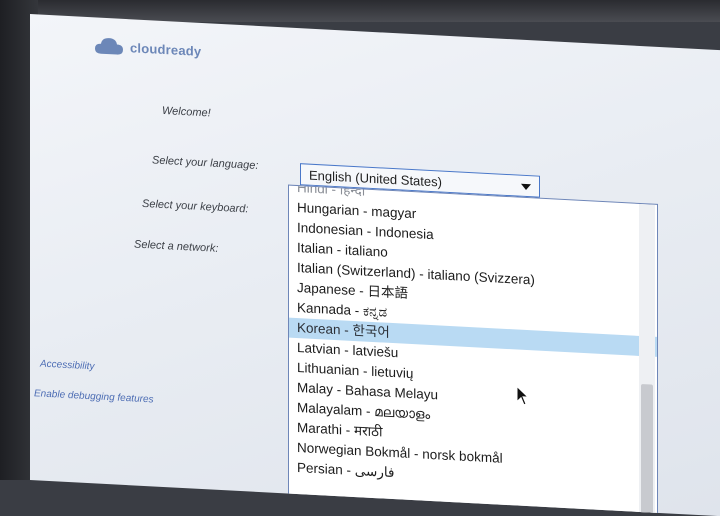  What do you see at coordinates (526, 187) in the screenshot?
I see `chevron-down-icon` at bounding box center [526, 187].